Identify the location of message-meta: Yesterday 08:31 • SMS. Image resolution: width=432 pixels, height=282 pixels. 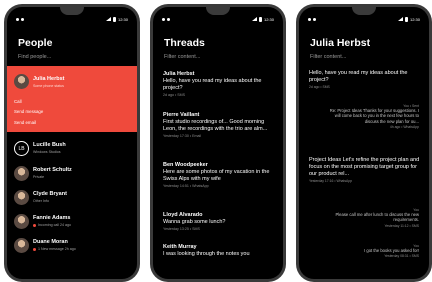
(401, 256).